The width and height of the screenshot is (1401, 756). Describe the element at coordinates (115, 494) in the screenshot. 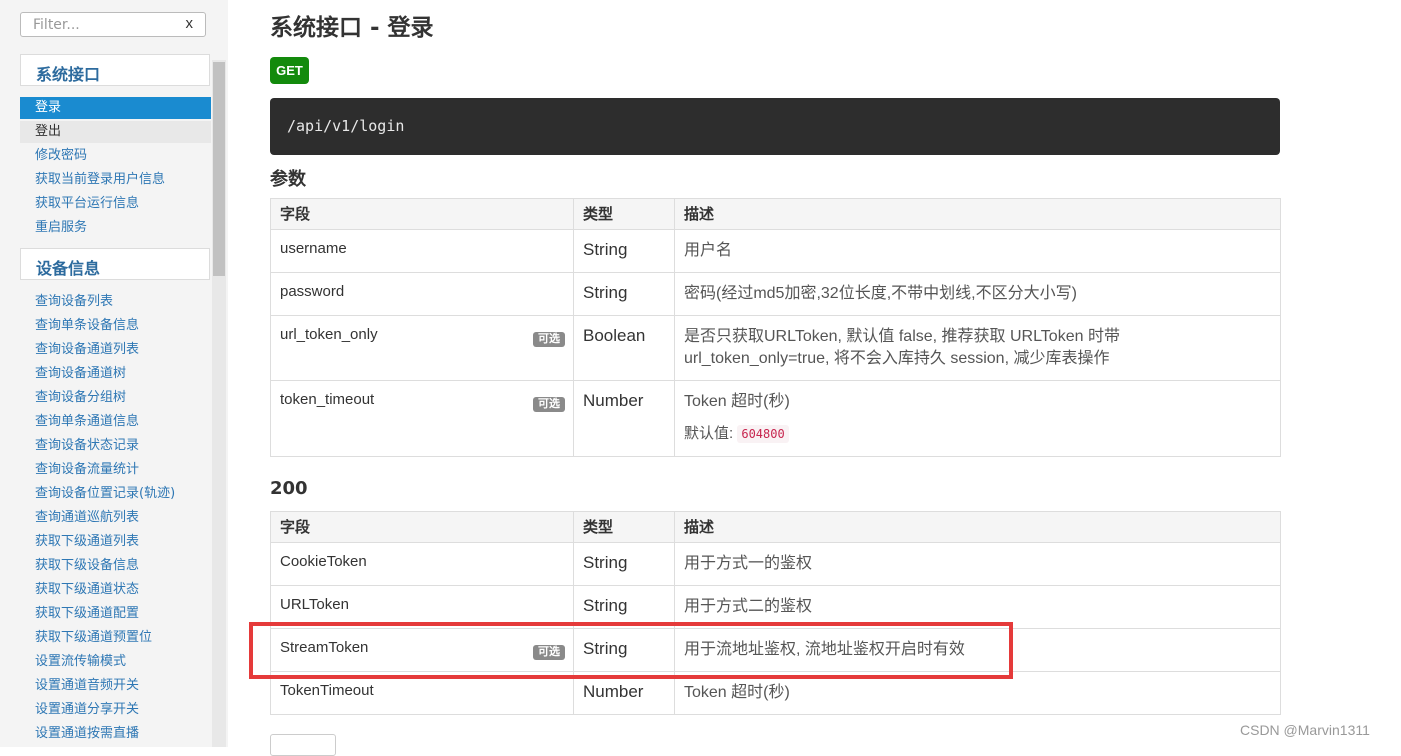

I see `sidebar-item: 查询设备位置记录(轨迹)` at that location.